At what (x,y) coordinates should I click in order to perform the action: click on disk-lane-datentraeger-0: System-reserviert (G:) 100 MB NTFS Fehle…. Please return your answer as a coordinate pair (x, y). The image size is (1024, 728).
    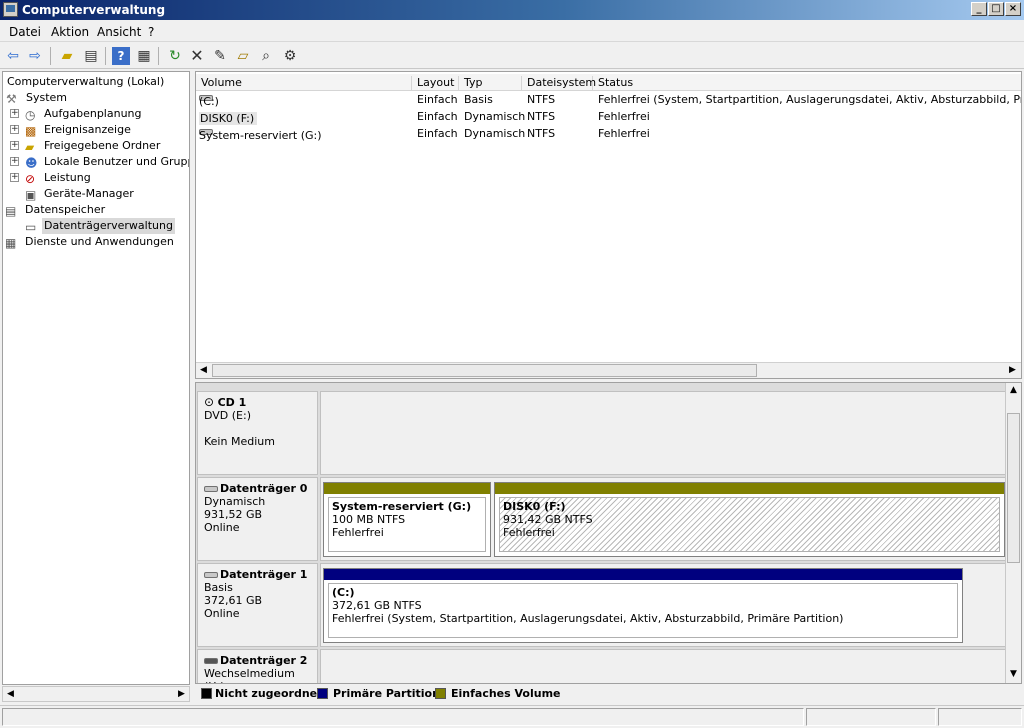
    Looking at the image, I should click on (663, 519).